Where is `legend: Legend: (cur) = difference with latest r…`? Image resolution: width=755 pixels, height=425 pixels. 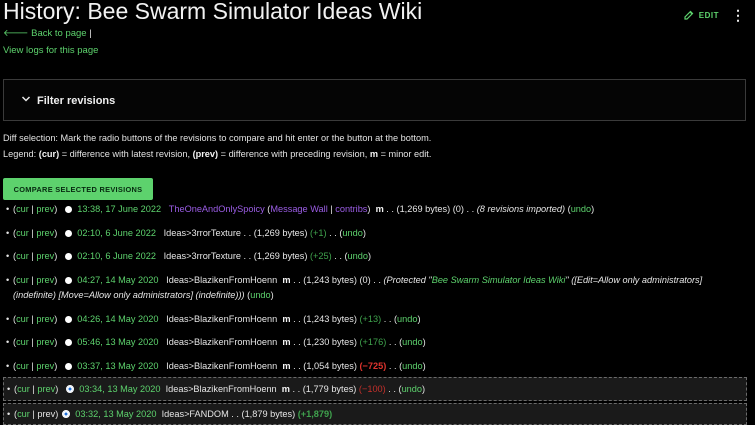
legend: Legend: (cur) = difference with latest r… is located at coordinates (217, 154).